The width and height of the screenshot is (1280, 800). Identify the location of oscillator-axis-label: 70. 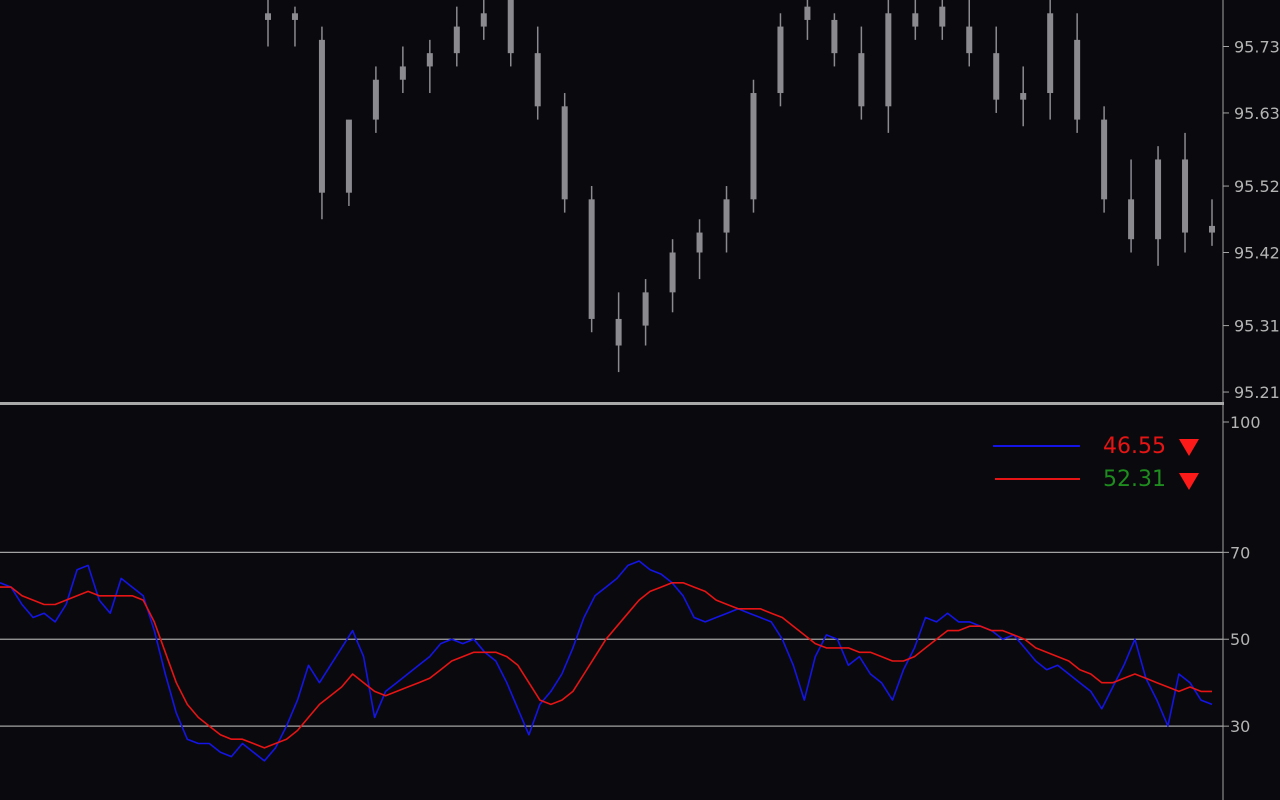
(1240, 552).